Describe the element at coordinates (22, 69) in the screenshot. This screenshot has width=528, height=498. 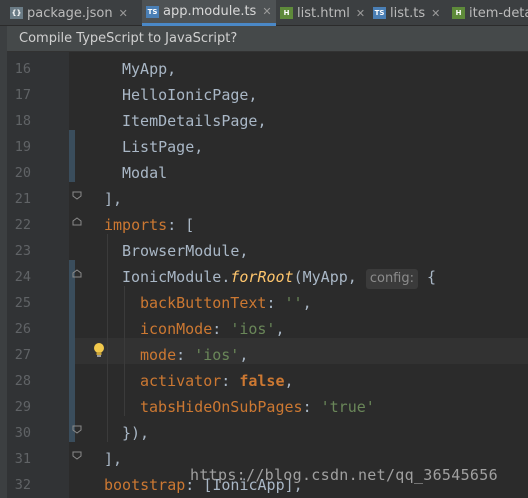
I see `line-number: 16` at that location.